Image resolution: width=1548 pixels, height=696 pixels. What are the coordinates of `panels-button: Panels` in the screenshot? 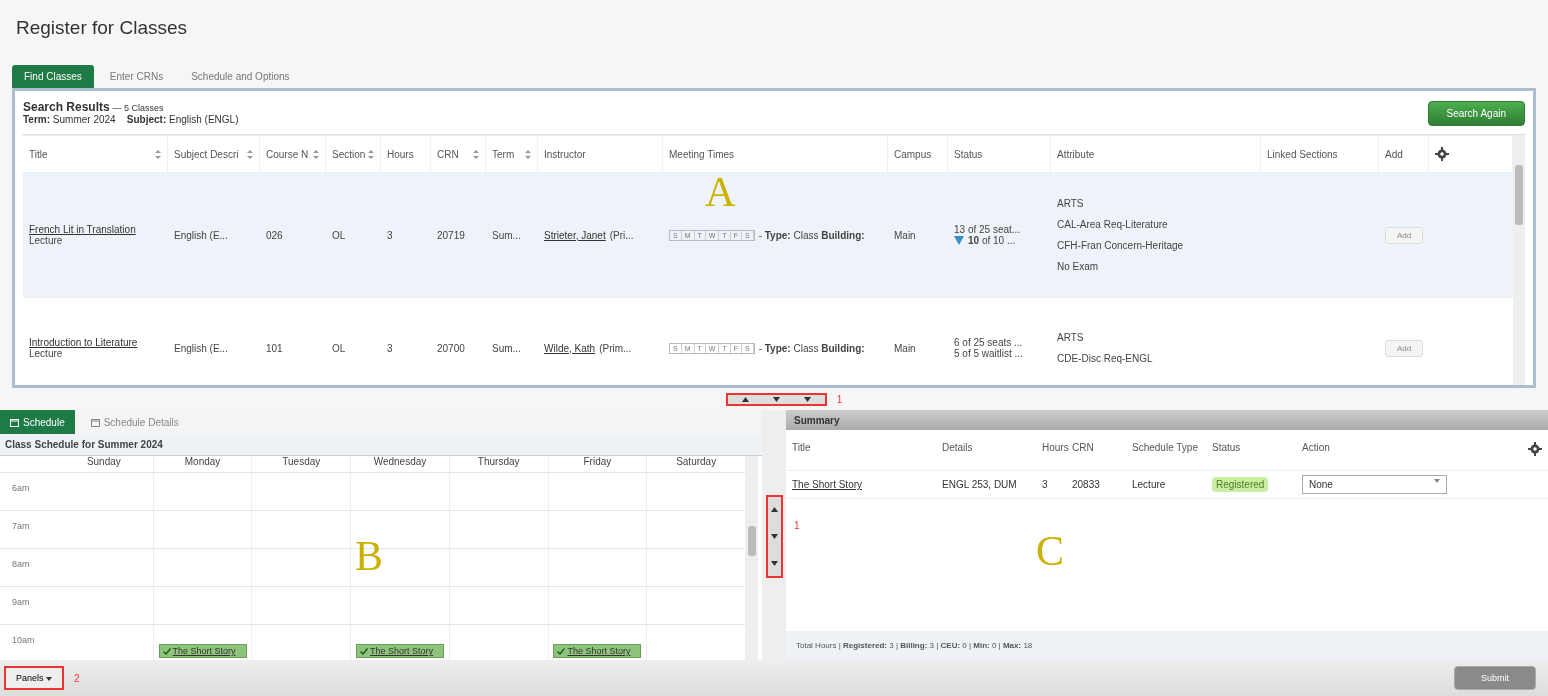 It's located at (34, 678).